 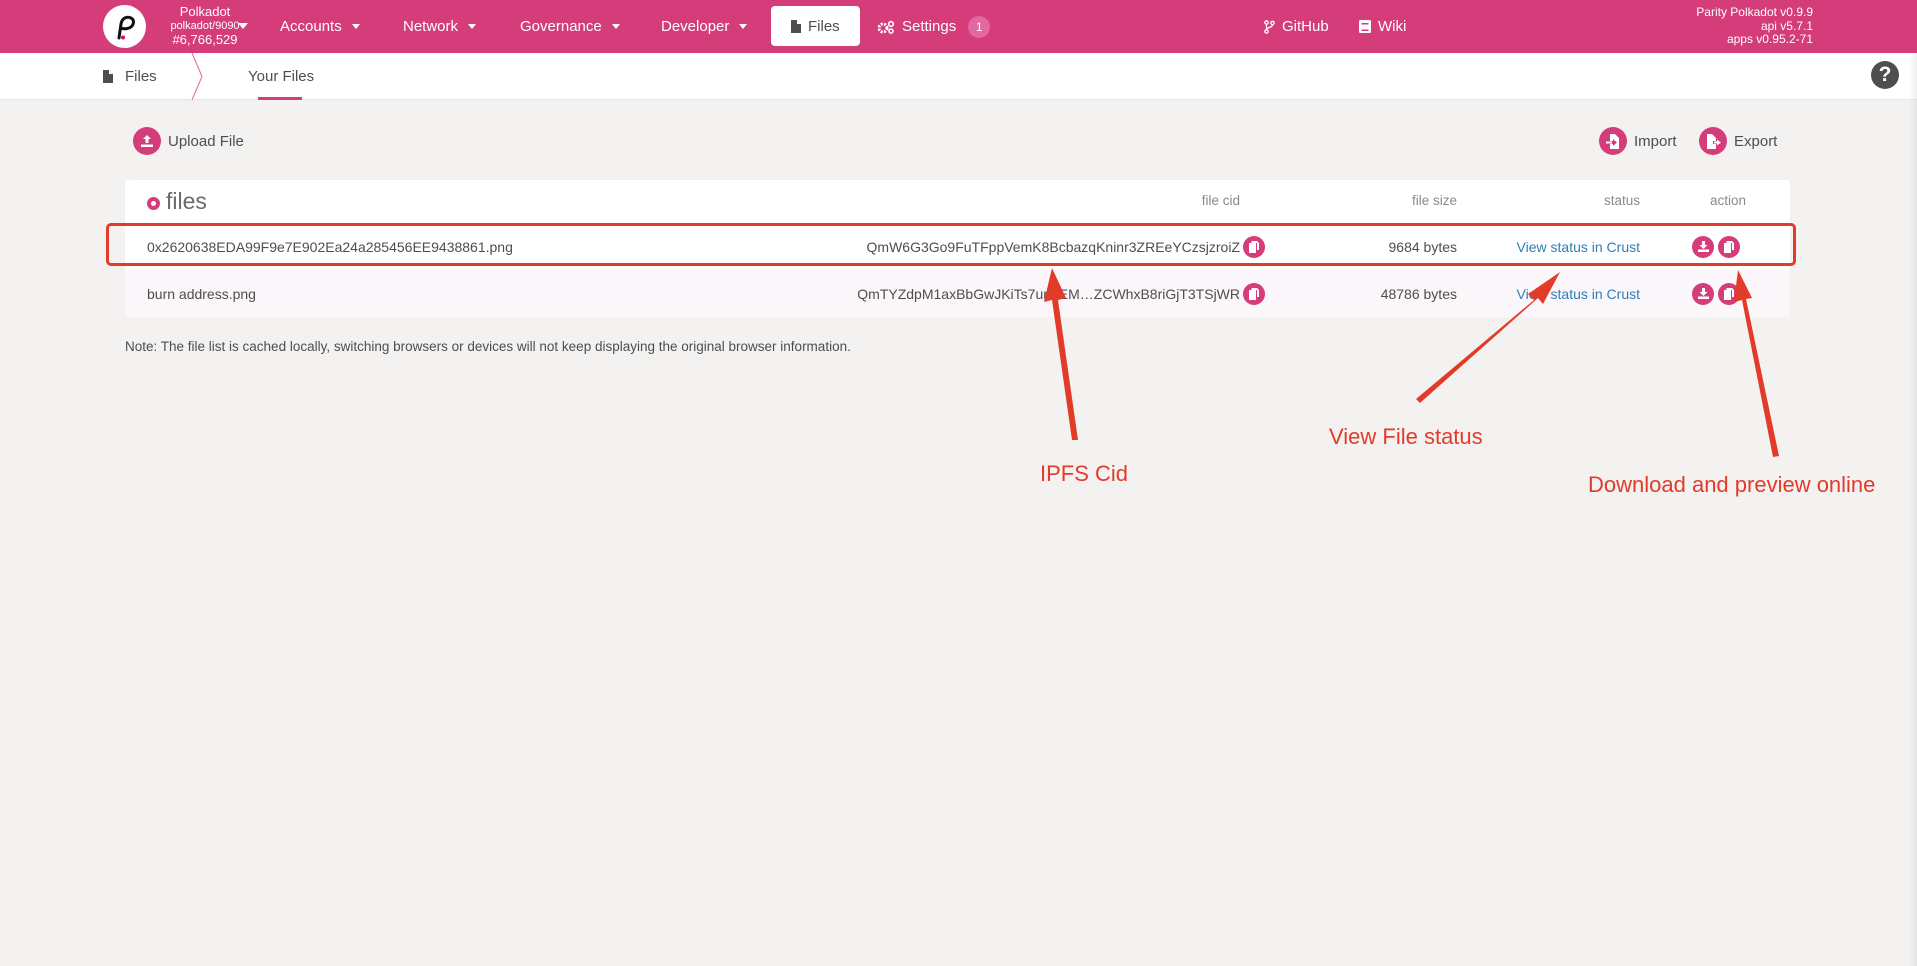 What do you see at coordinates (1269, 26) in the screenshot?
I see `code-branch-icon` at bounding box center [1269, 26].